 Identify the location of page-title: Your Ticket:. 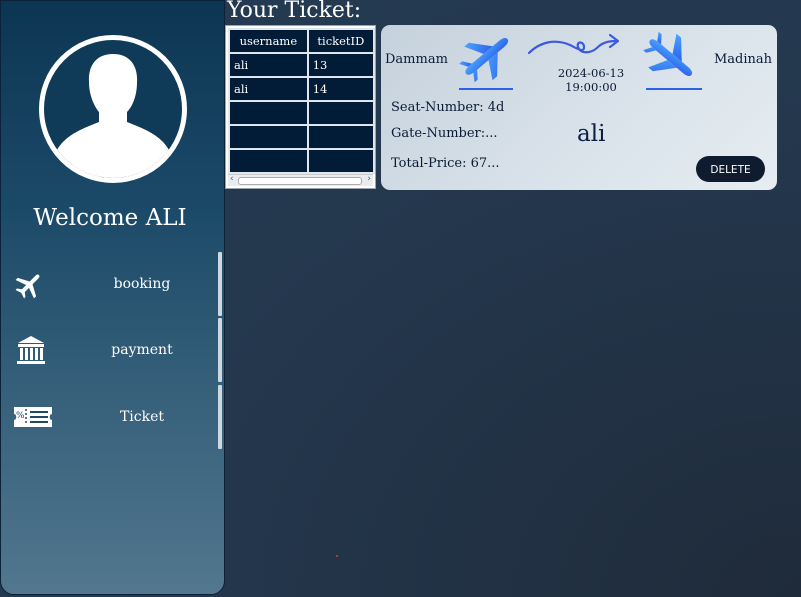
(294, 11).